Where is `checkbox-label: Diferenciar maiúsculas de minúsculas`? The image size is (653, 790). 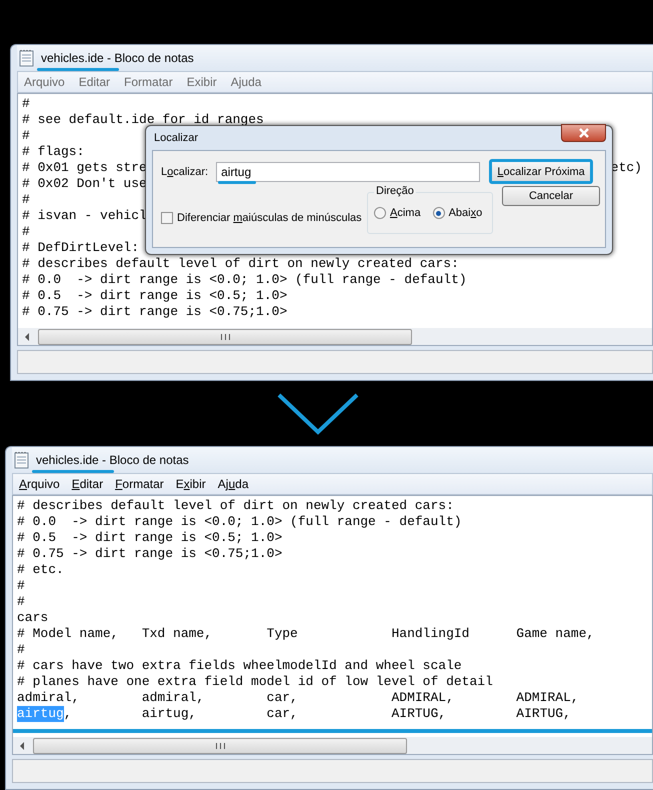 checkbox-label: Diferenciar maiúsculas de minúsculas is located at coordinates (269, 218).